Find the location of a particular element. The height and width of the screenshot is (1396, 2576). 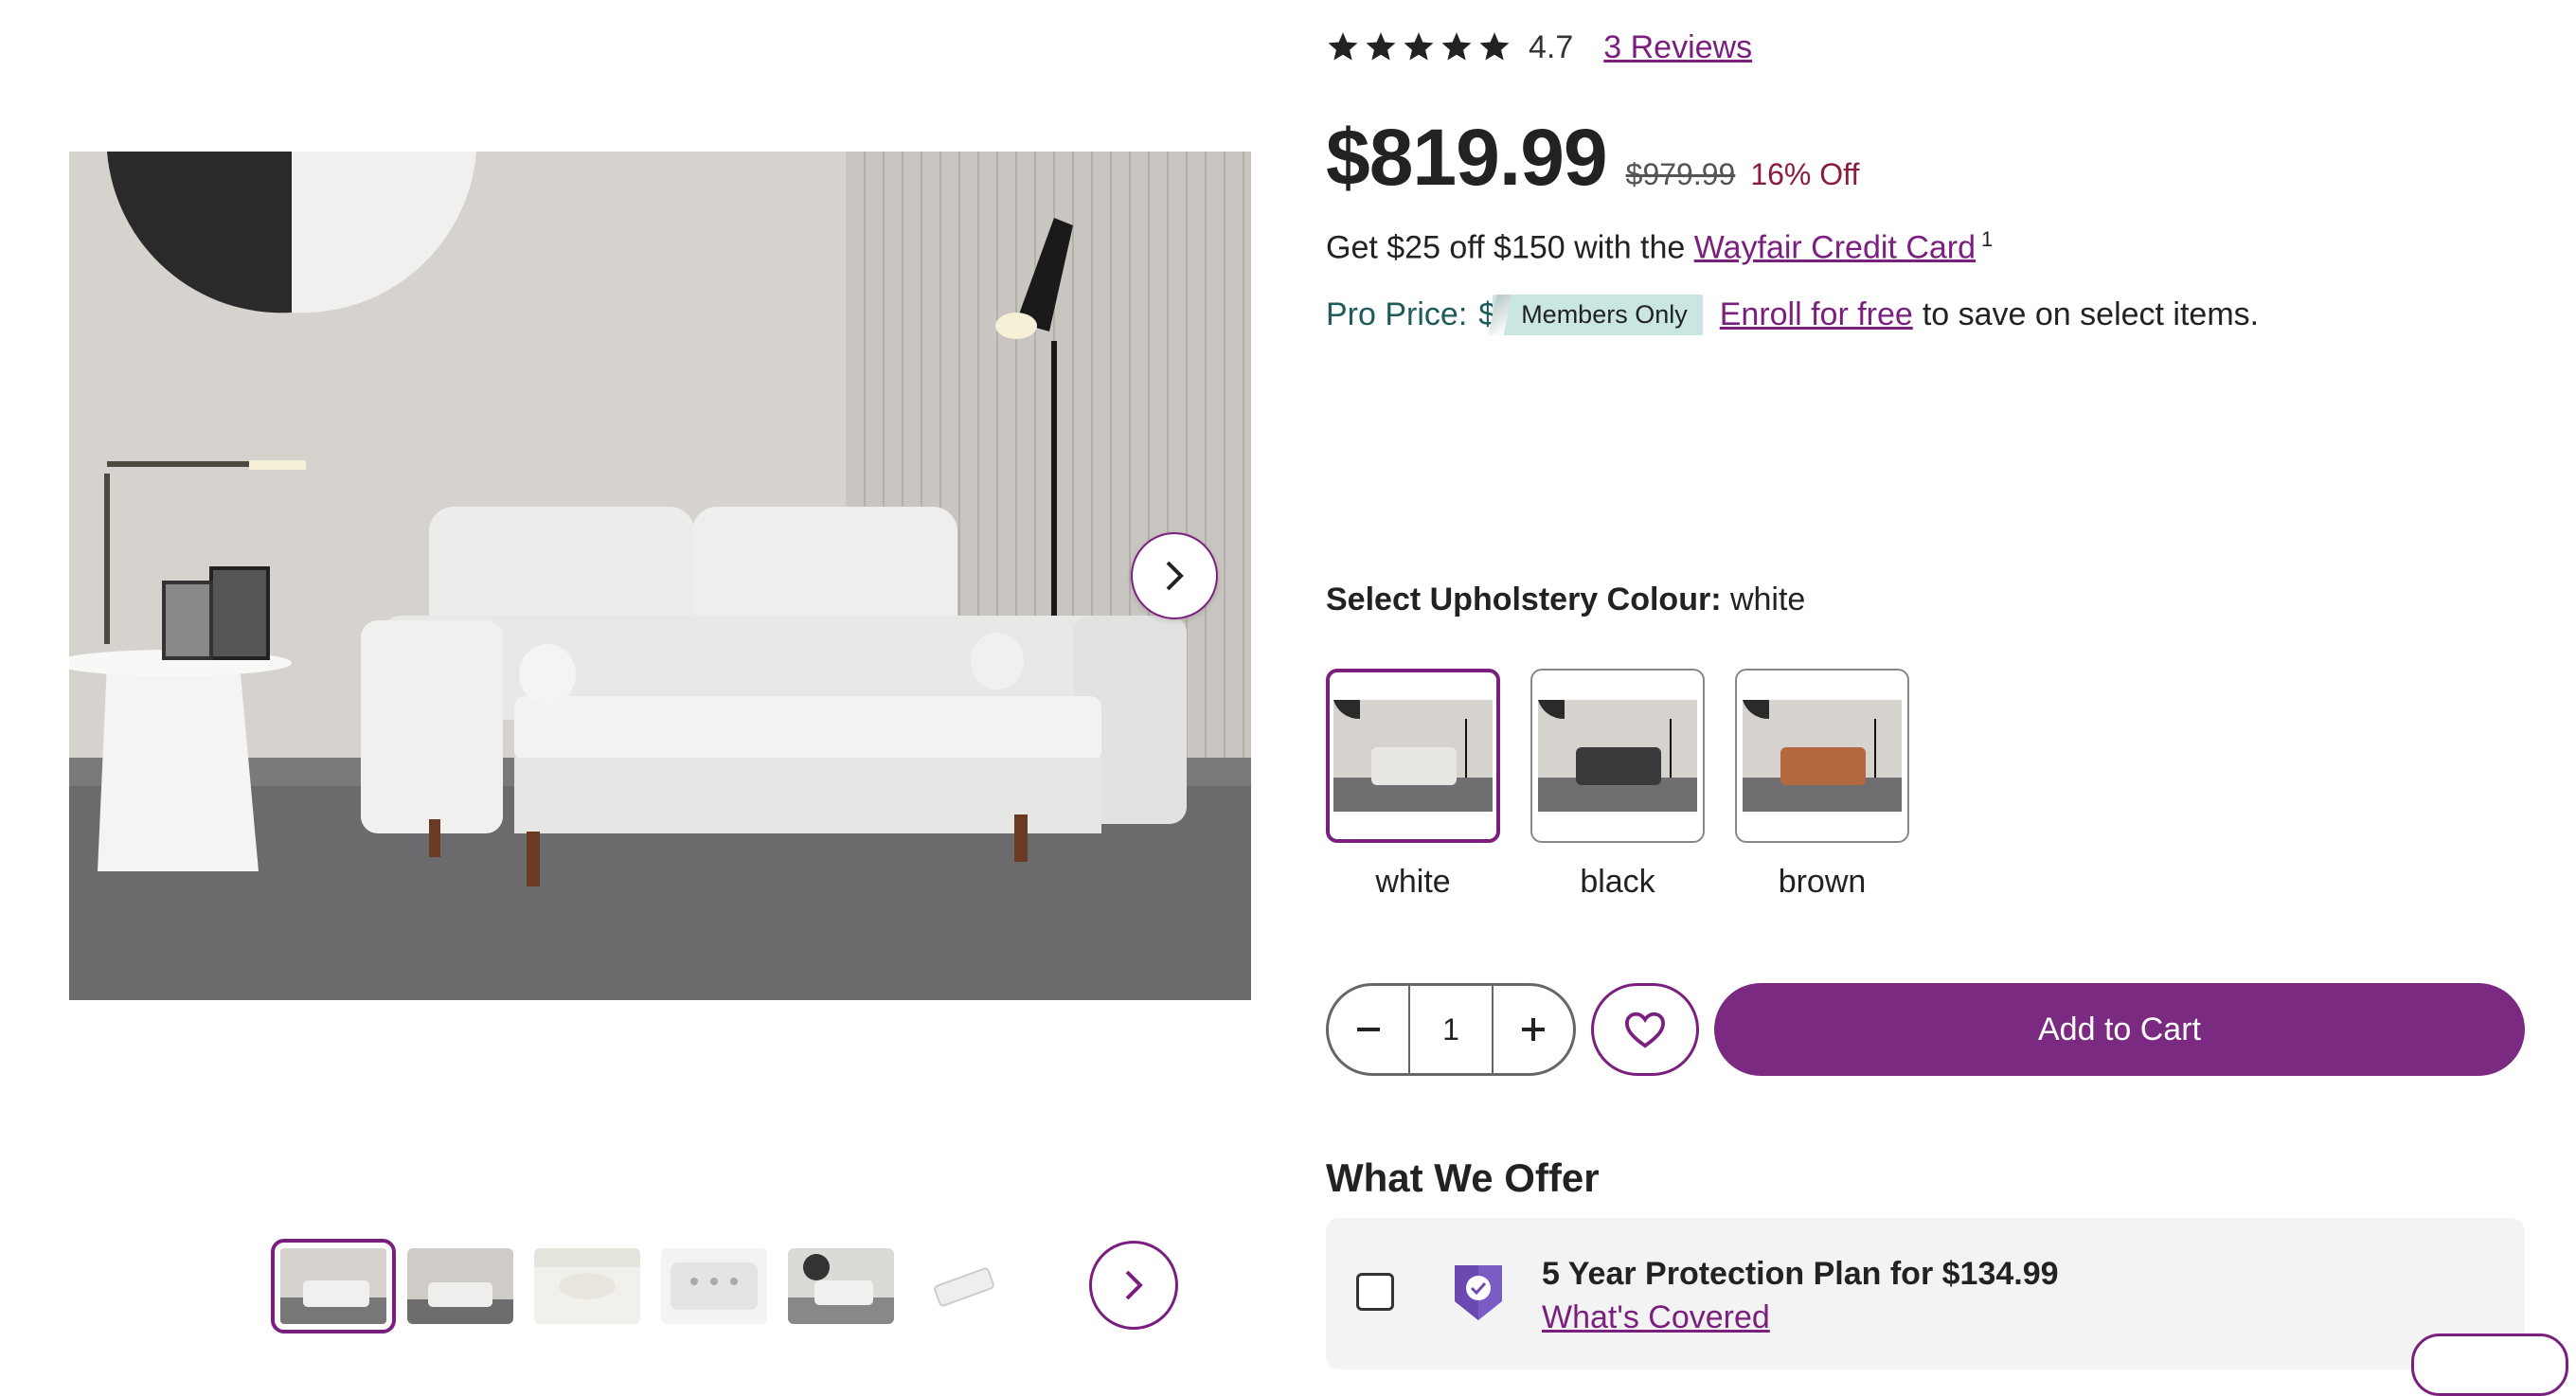

add-to-favorites-button is located at coordinates (1645, 1029).